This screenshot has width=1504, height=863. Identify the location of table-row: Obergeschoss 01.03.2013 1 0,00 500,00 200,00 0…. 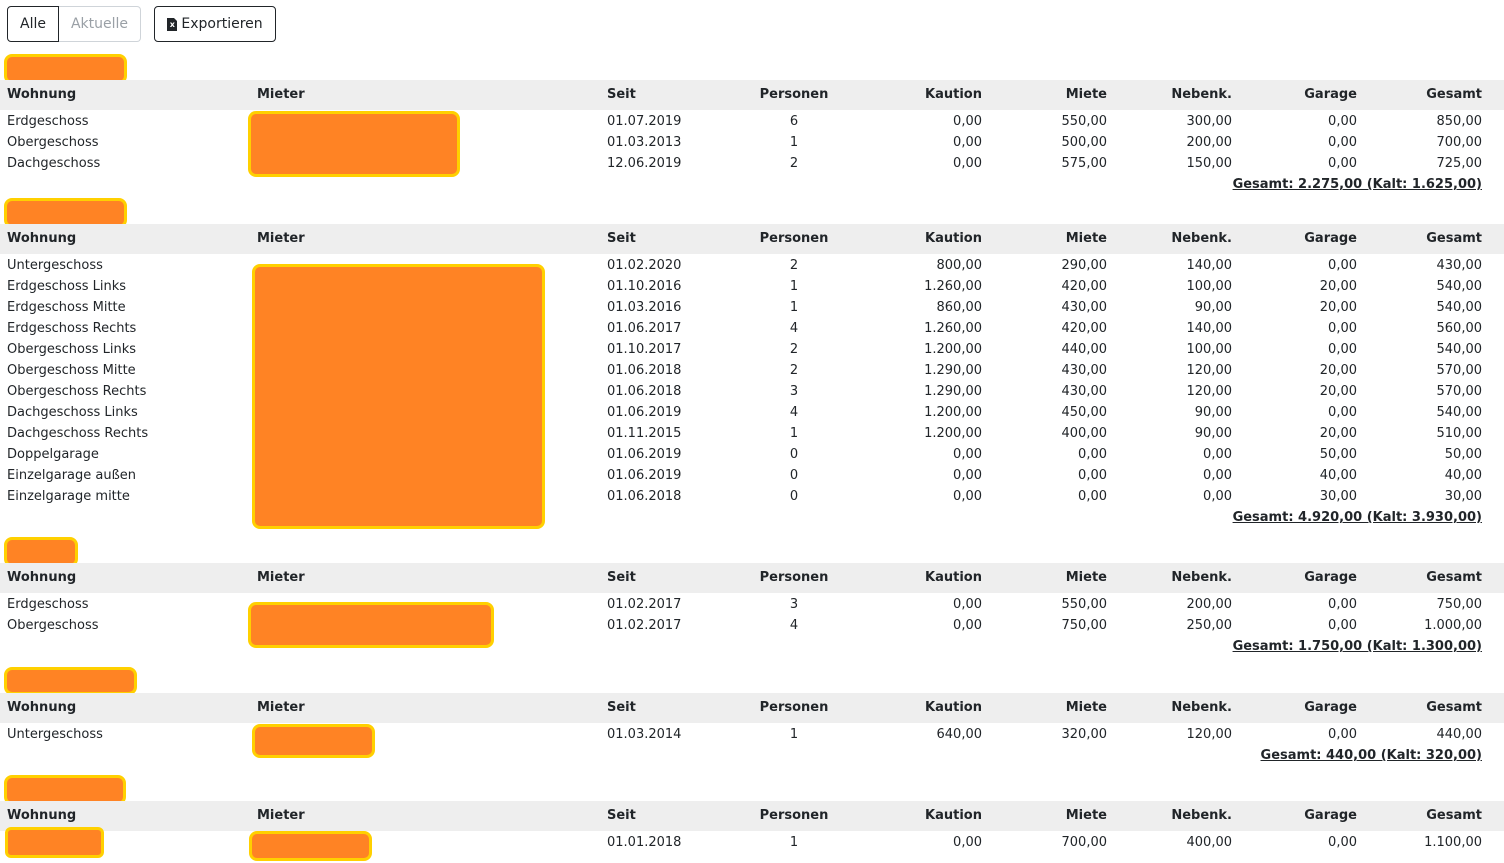
(752, 142).